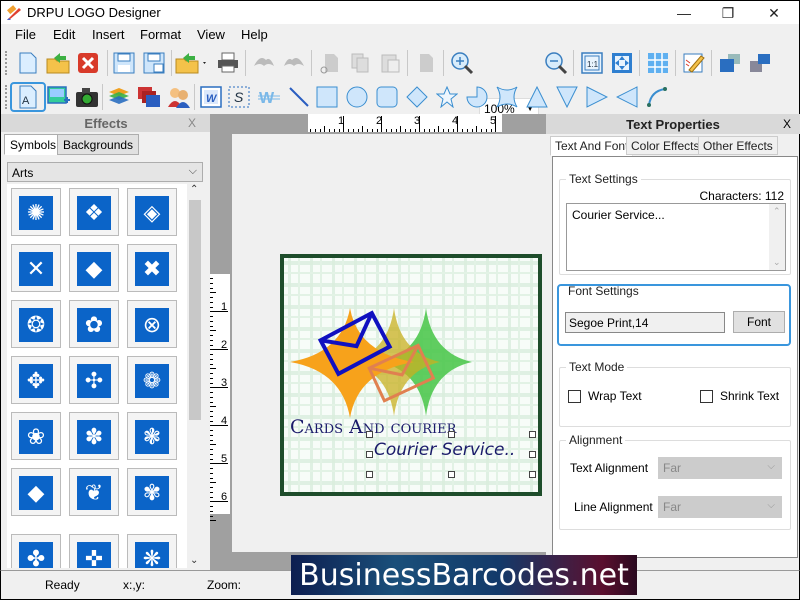 This screenshot has height=600, width=800. I want to click on tab-color-effects: Color Effects, so click(665, 145).